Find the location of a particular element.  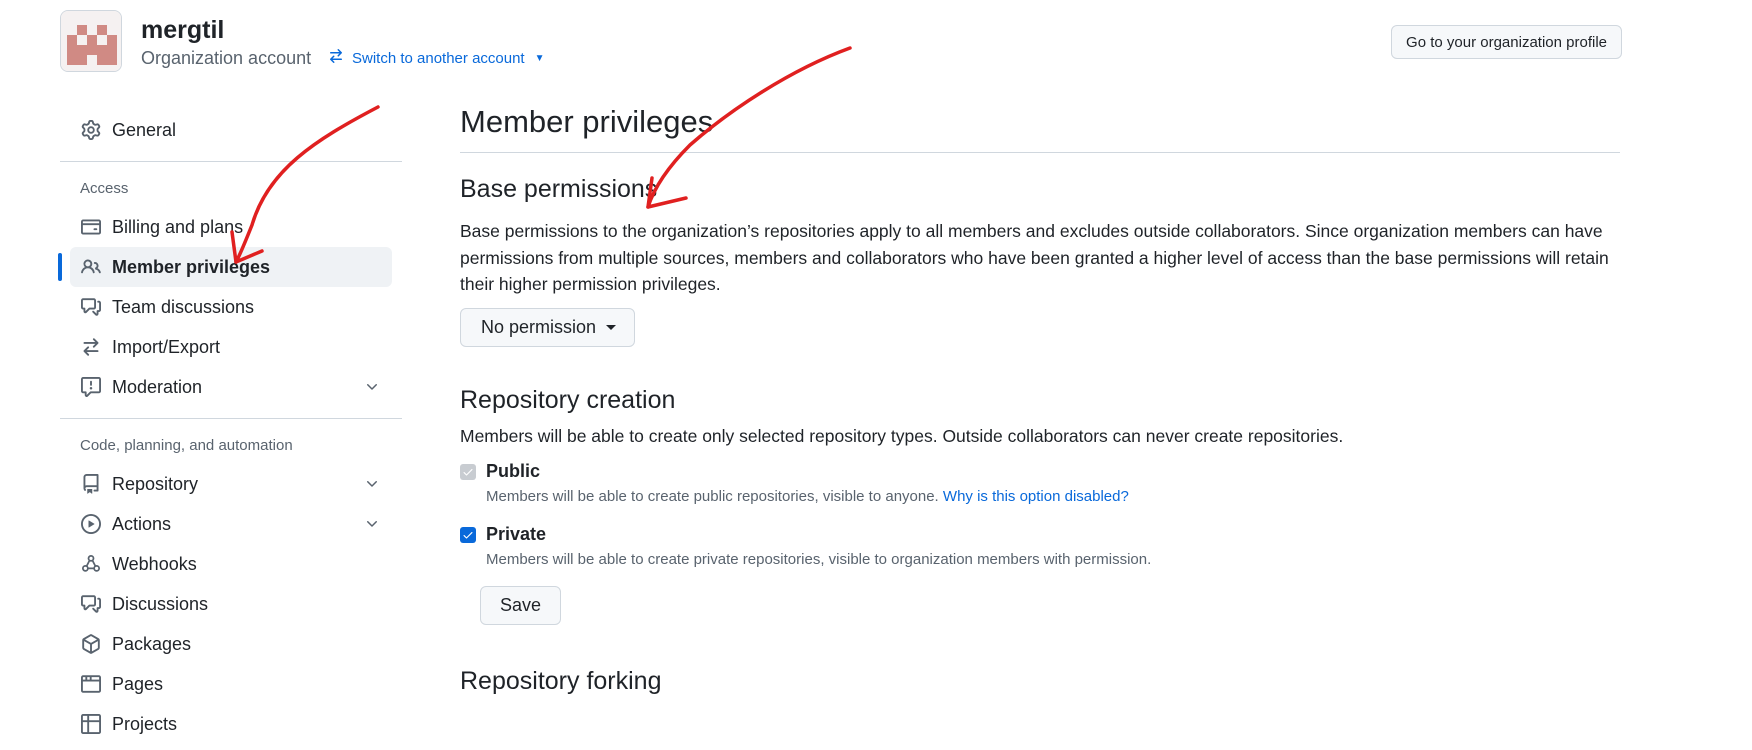

sidebar-heading-access: Access is located at coordinates (104, 188).